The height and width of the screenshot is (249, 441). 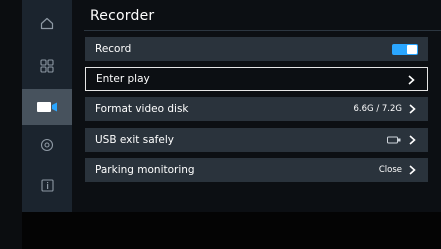 I want to click on sidebar-item-info, so click(x=47, y=185).